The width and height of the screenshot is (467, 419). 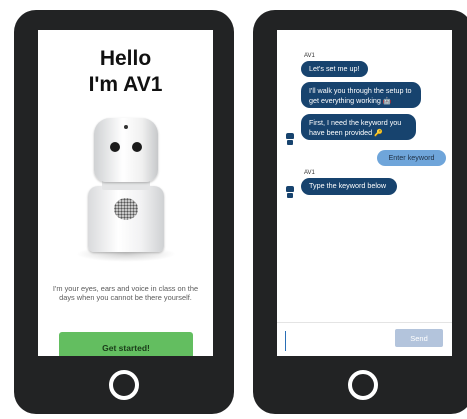 I want to click on av1-robot-image, so click(x=126, y=193).